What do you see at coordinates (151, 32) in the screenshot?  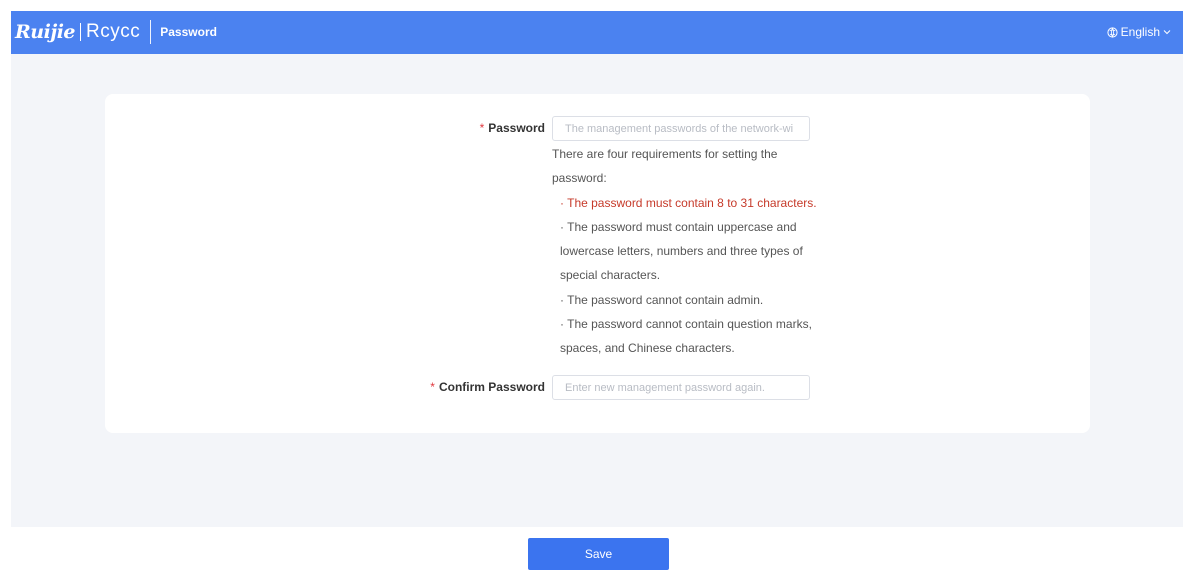 I see `header-divider` at bounding box center [151, 32].